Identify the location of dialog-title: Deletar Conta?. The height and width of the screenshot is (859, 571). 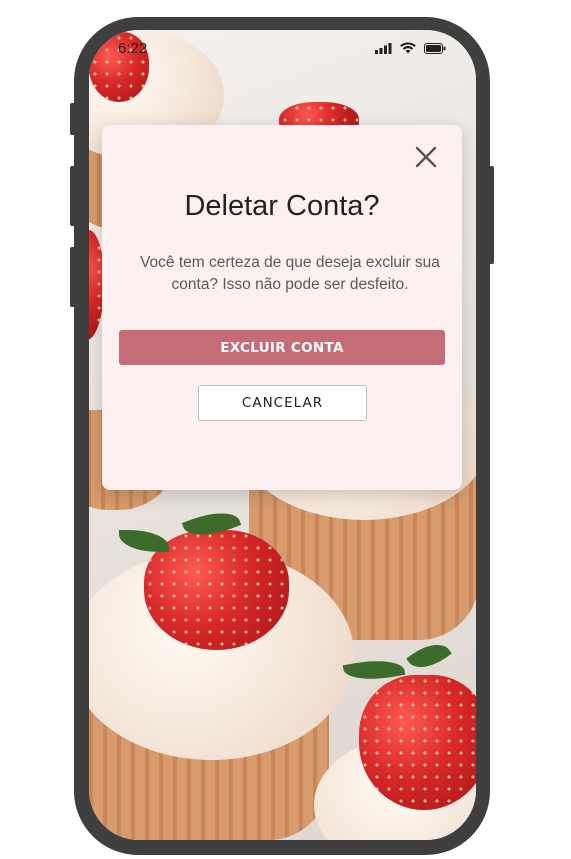
(282, 206).